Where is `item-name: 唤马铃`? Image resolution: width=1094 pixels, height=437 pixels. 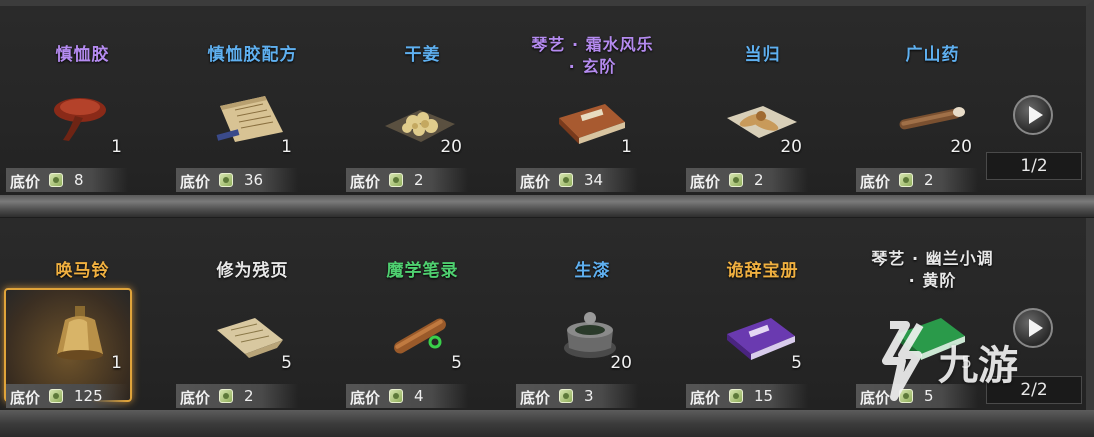 item-name: 唤马铃 is located at coordinates (82, 271).